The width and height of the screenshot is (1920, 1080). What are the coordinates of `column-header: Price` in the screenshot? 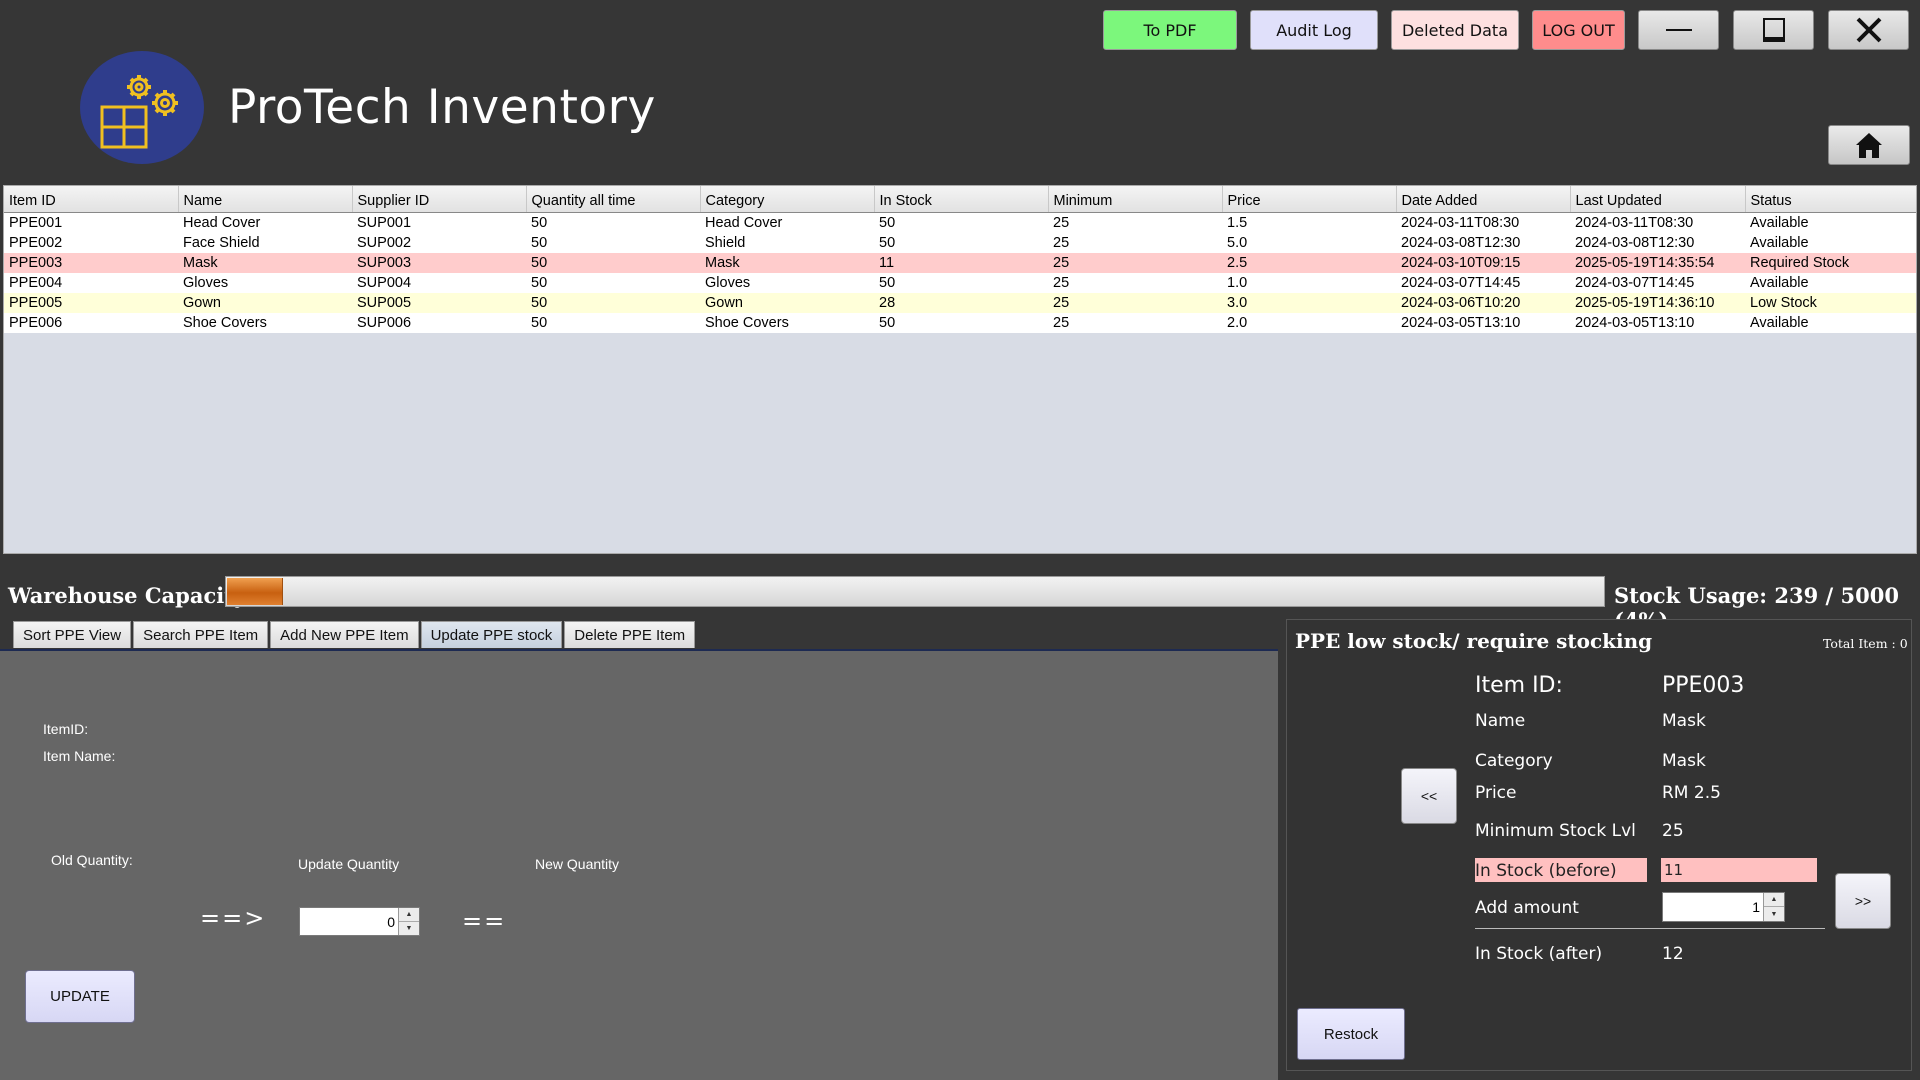 It's located at (1309, 199).